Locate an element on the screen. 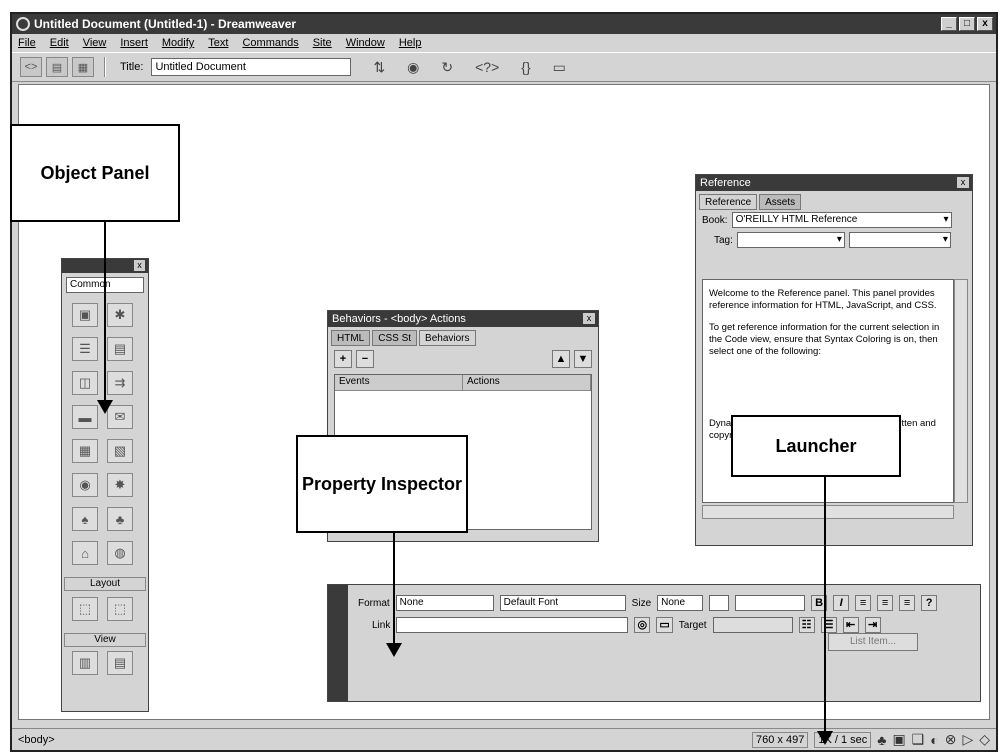 The height and width of the screenshot is (754, 1008). behaviors-table-header: Events Actions is located at coordinates (463, 383).